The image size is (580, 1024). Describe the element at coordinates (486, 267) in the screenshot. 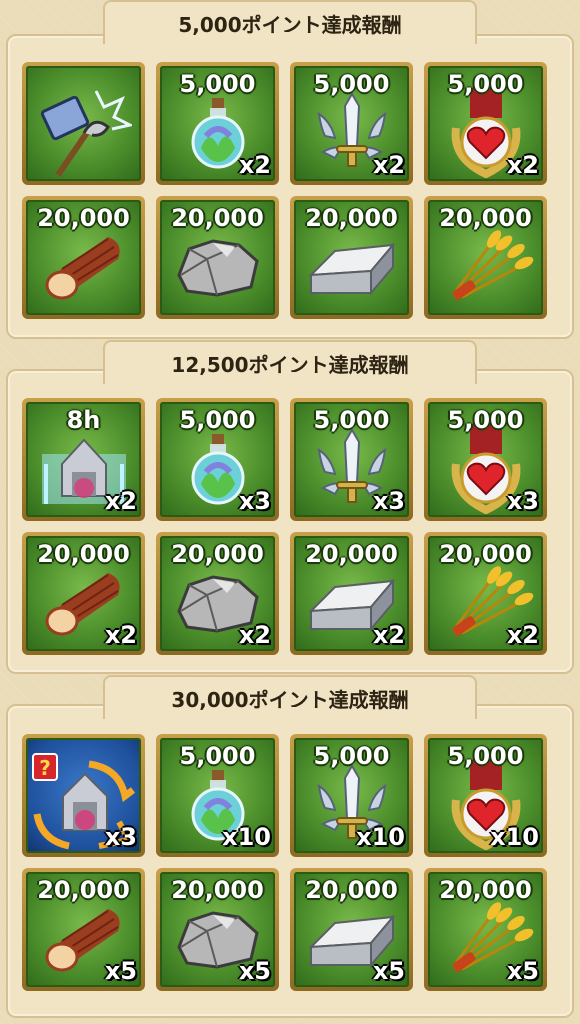

I see `wheat-bundle-icon` at that location.